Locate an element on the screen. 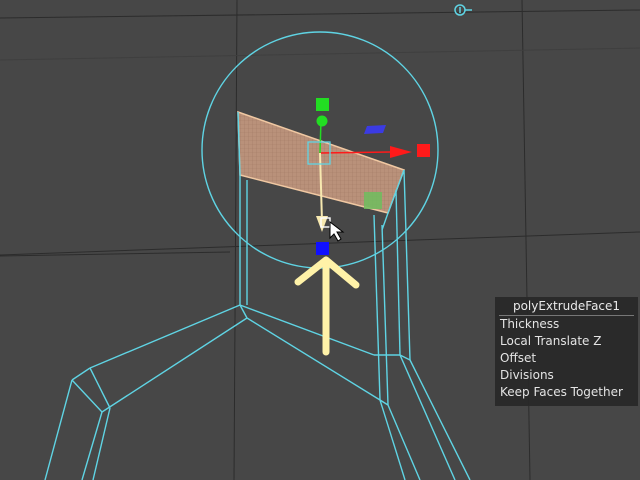 This screenshot has height=480, width=640. y-axis-scale-handle is located at coordinates (322, 104).